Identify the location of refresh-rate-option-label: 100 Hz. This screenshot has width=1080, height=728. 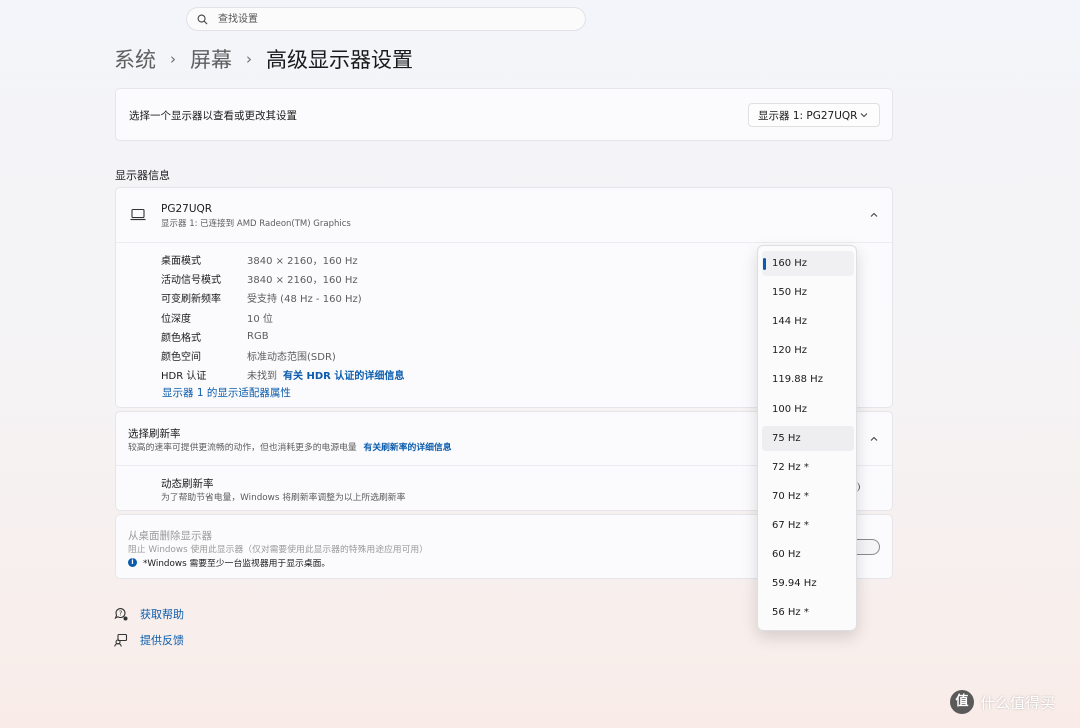
(790, 409).